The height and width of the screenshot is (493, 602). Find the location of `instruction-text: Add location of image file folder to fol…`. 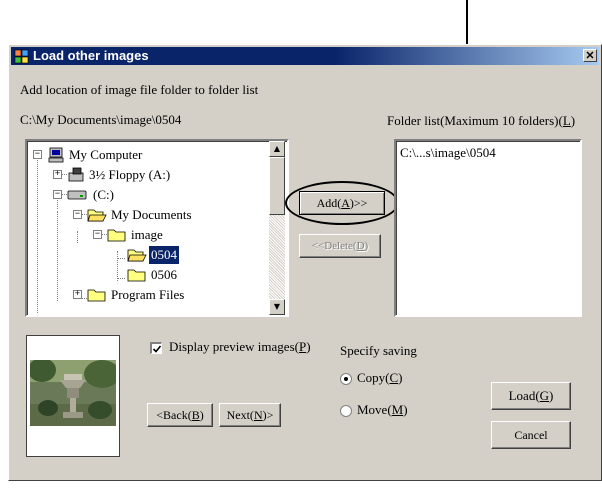

instruction-text: Add location of image file folder to fol… is located at coordinates (139, 89).